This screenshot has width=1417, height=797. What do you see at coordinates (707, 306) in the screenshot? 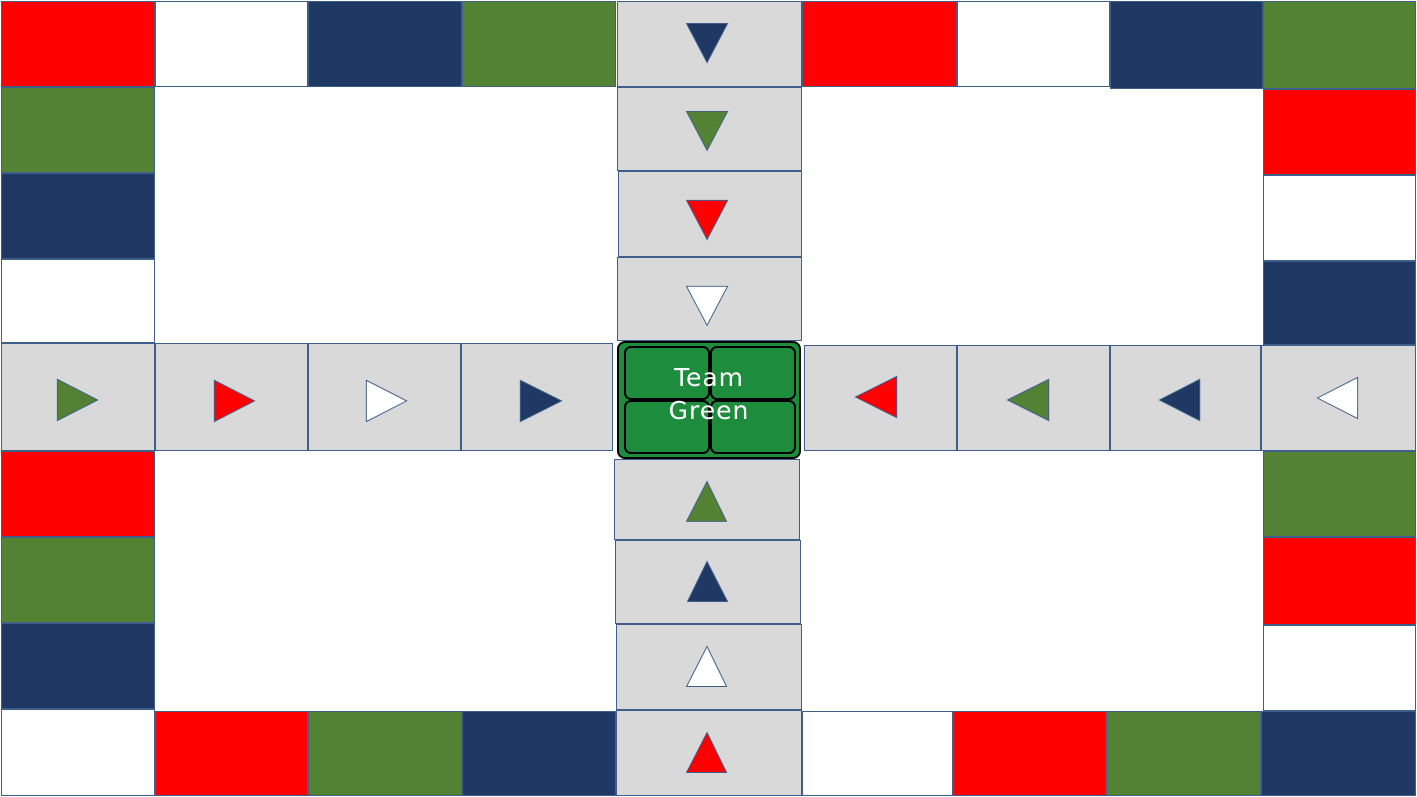
I see `arrow-down-white-icon` at bounding box center [707, 306].